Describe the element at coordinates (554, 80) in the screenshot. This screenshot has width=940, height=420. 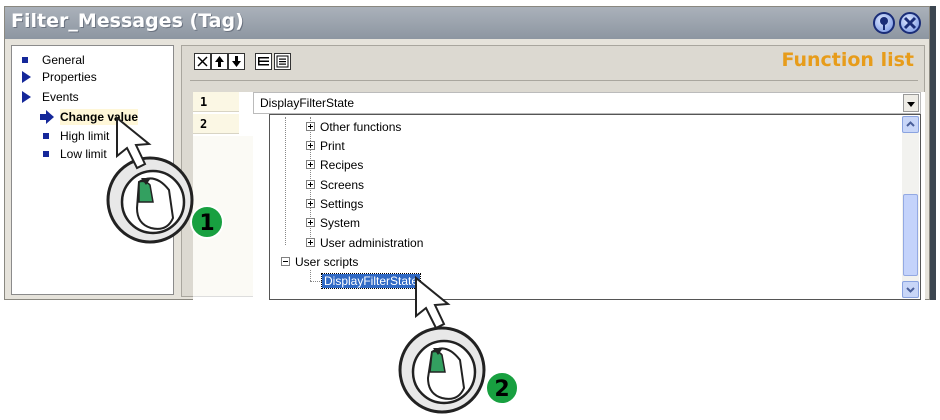
I see `divider` at that location.